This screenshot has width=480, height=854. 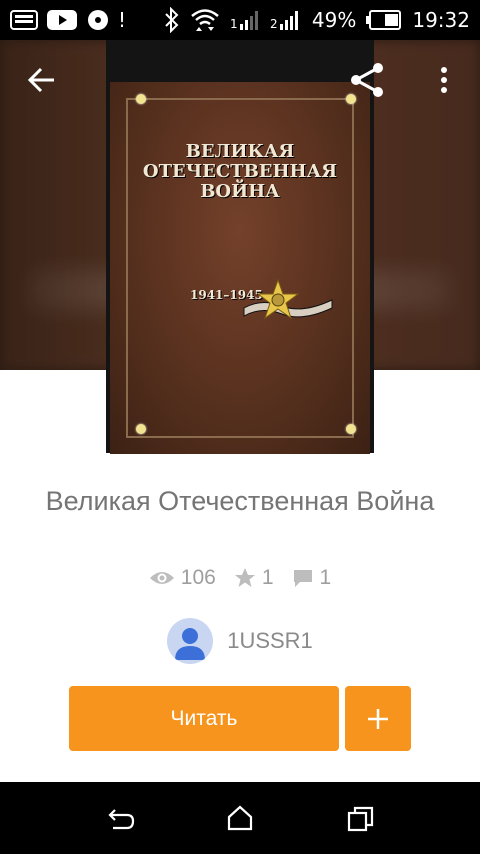 I want to click on eye-icon, so click(x=161, y=578).